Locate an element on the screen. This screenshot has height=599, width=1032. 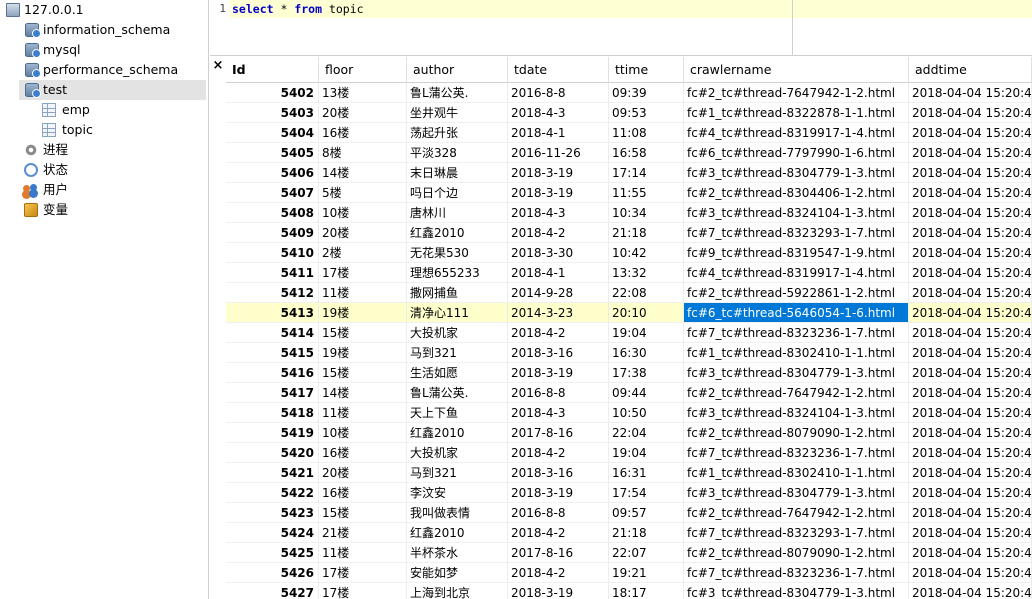
cell-ttime: 22:04 is located at coordinates (646, 433).